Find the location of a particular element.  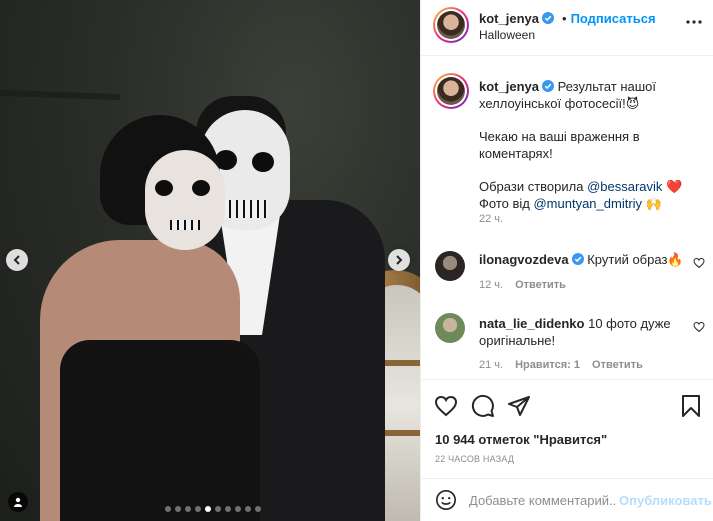

comment-text: Крутий образ is located at coordinates (627, 259).